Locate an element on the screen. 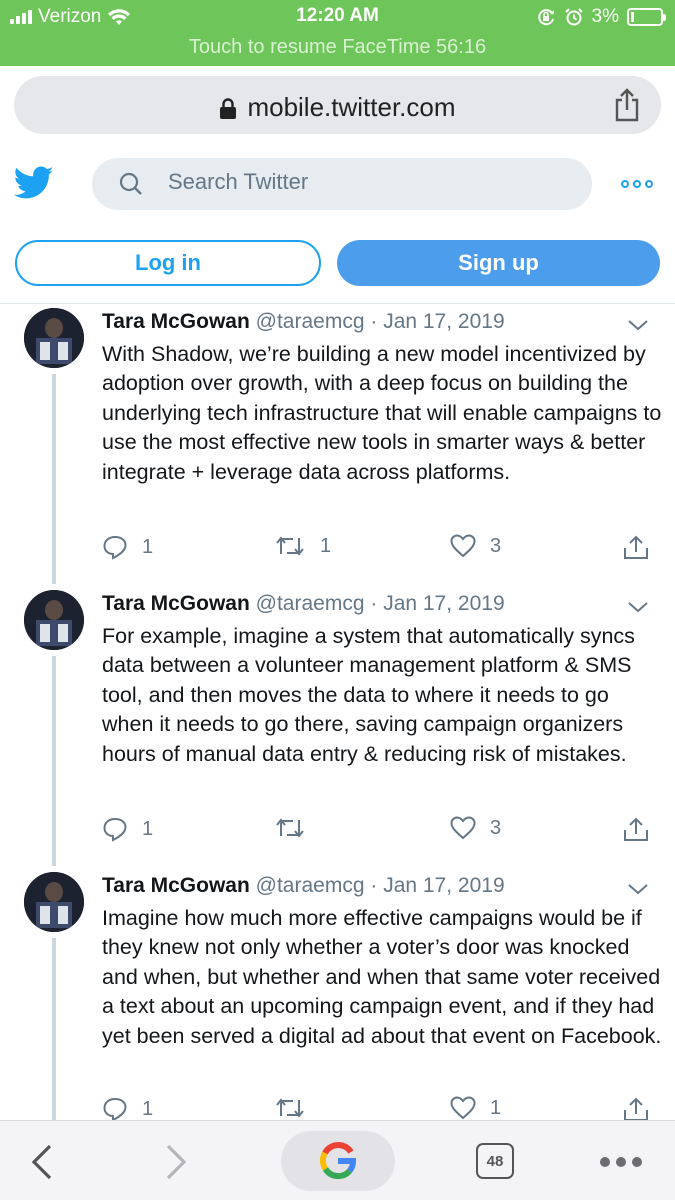 Image resolution: width=675 pixels, height=1200 pixels. tweet-actions: 1 1 3 is located at coordinates (382, 549).